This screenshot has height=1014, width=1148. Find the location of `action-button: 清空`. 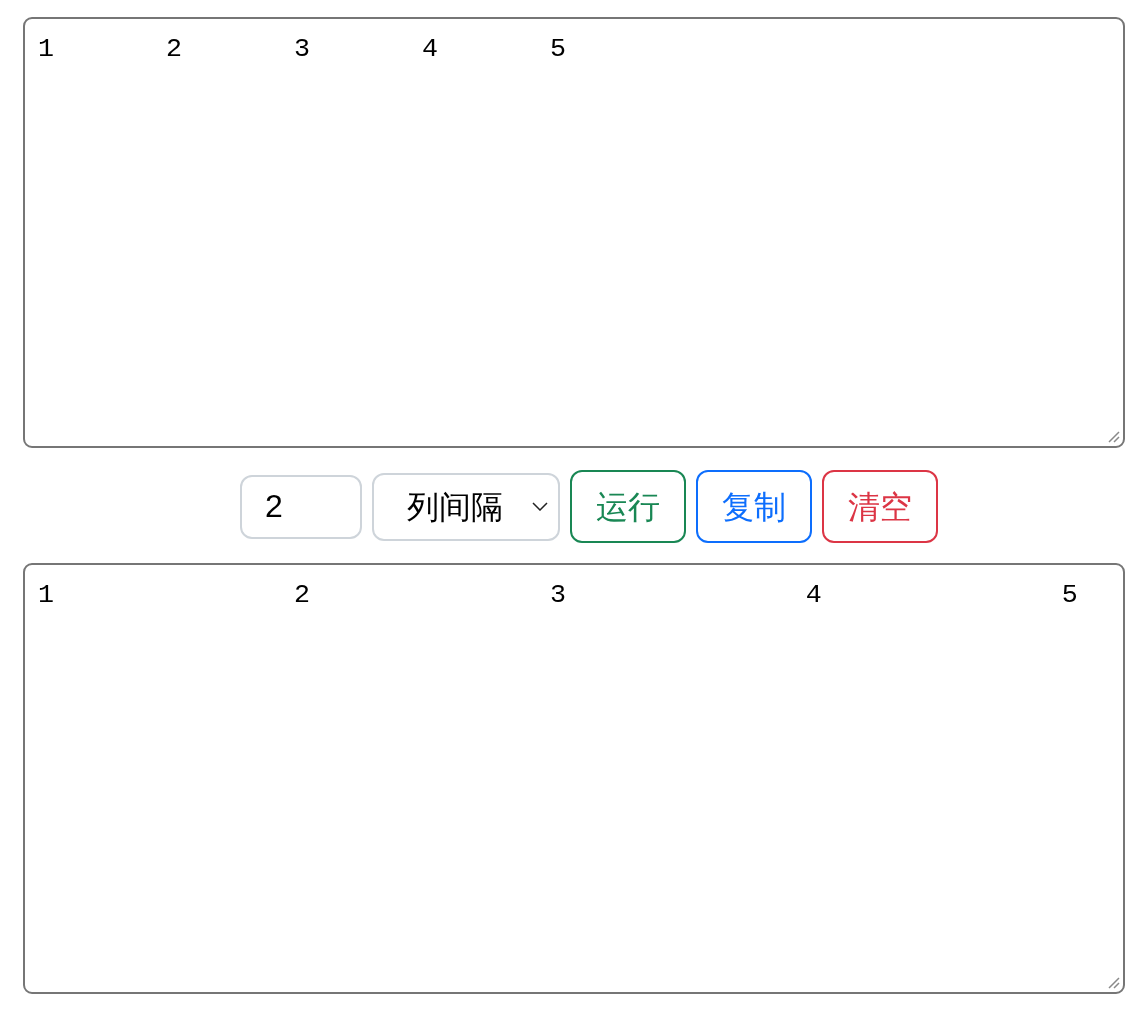

action-button: 清空 is located at coordinates (880, 506).